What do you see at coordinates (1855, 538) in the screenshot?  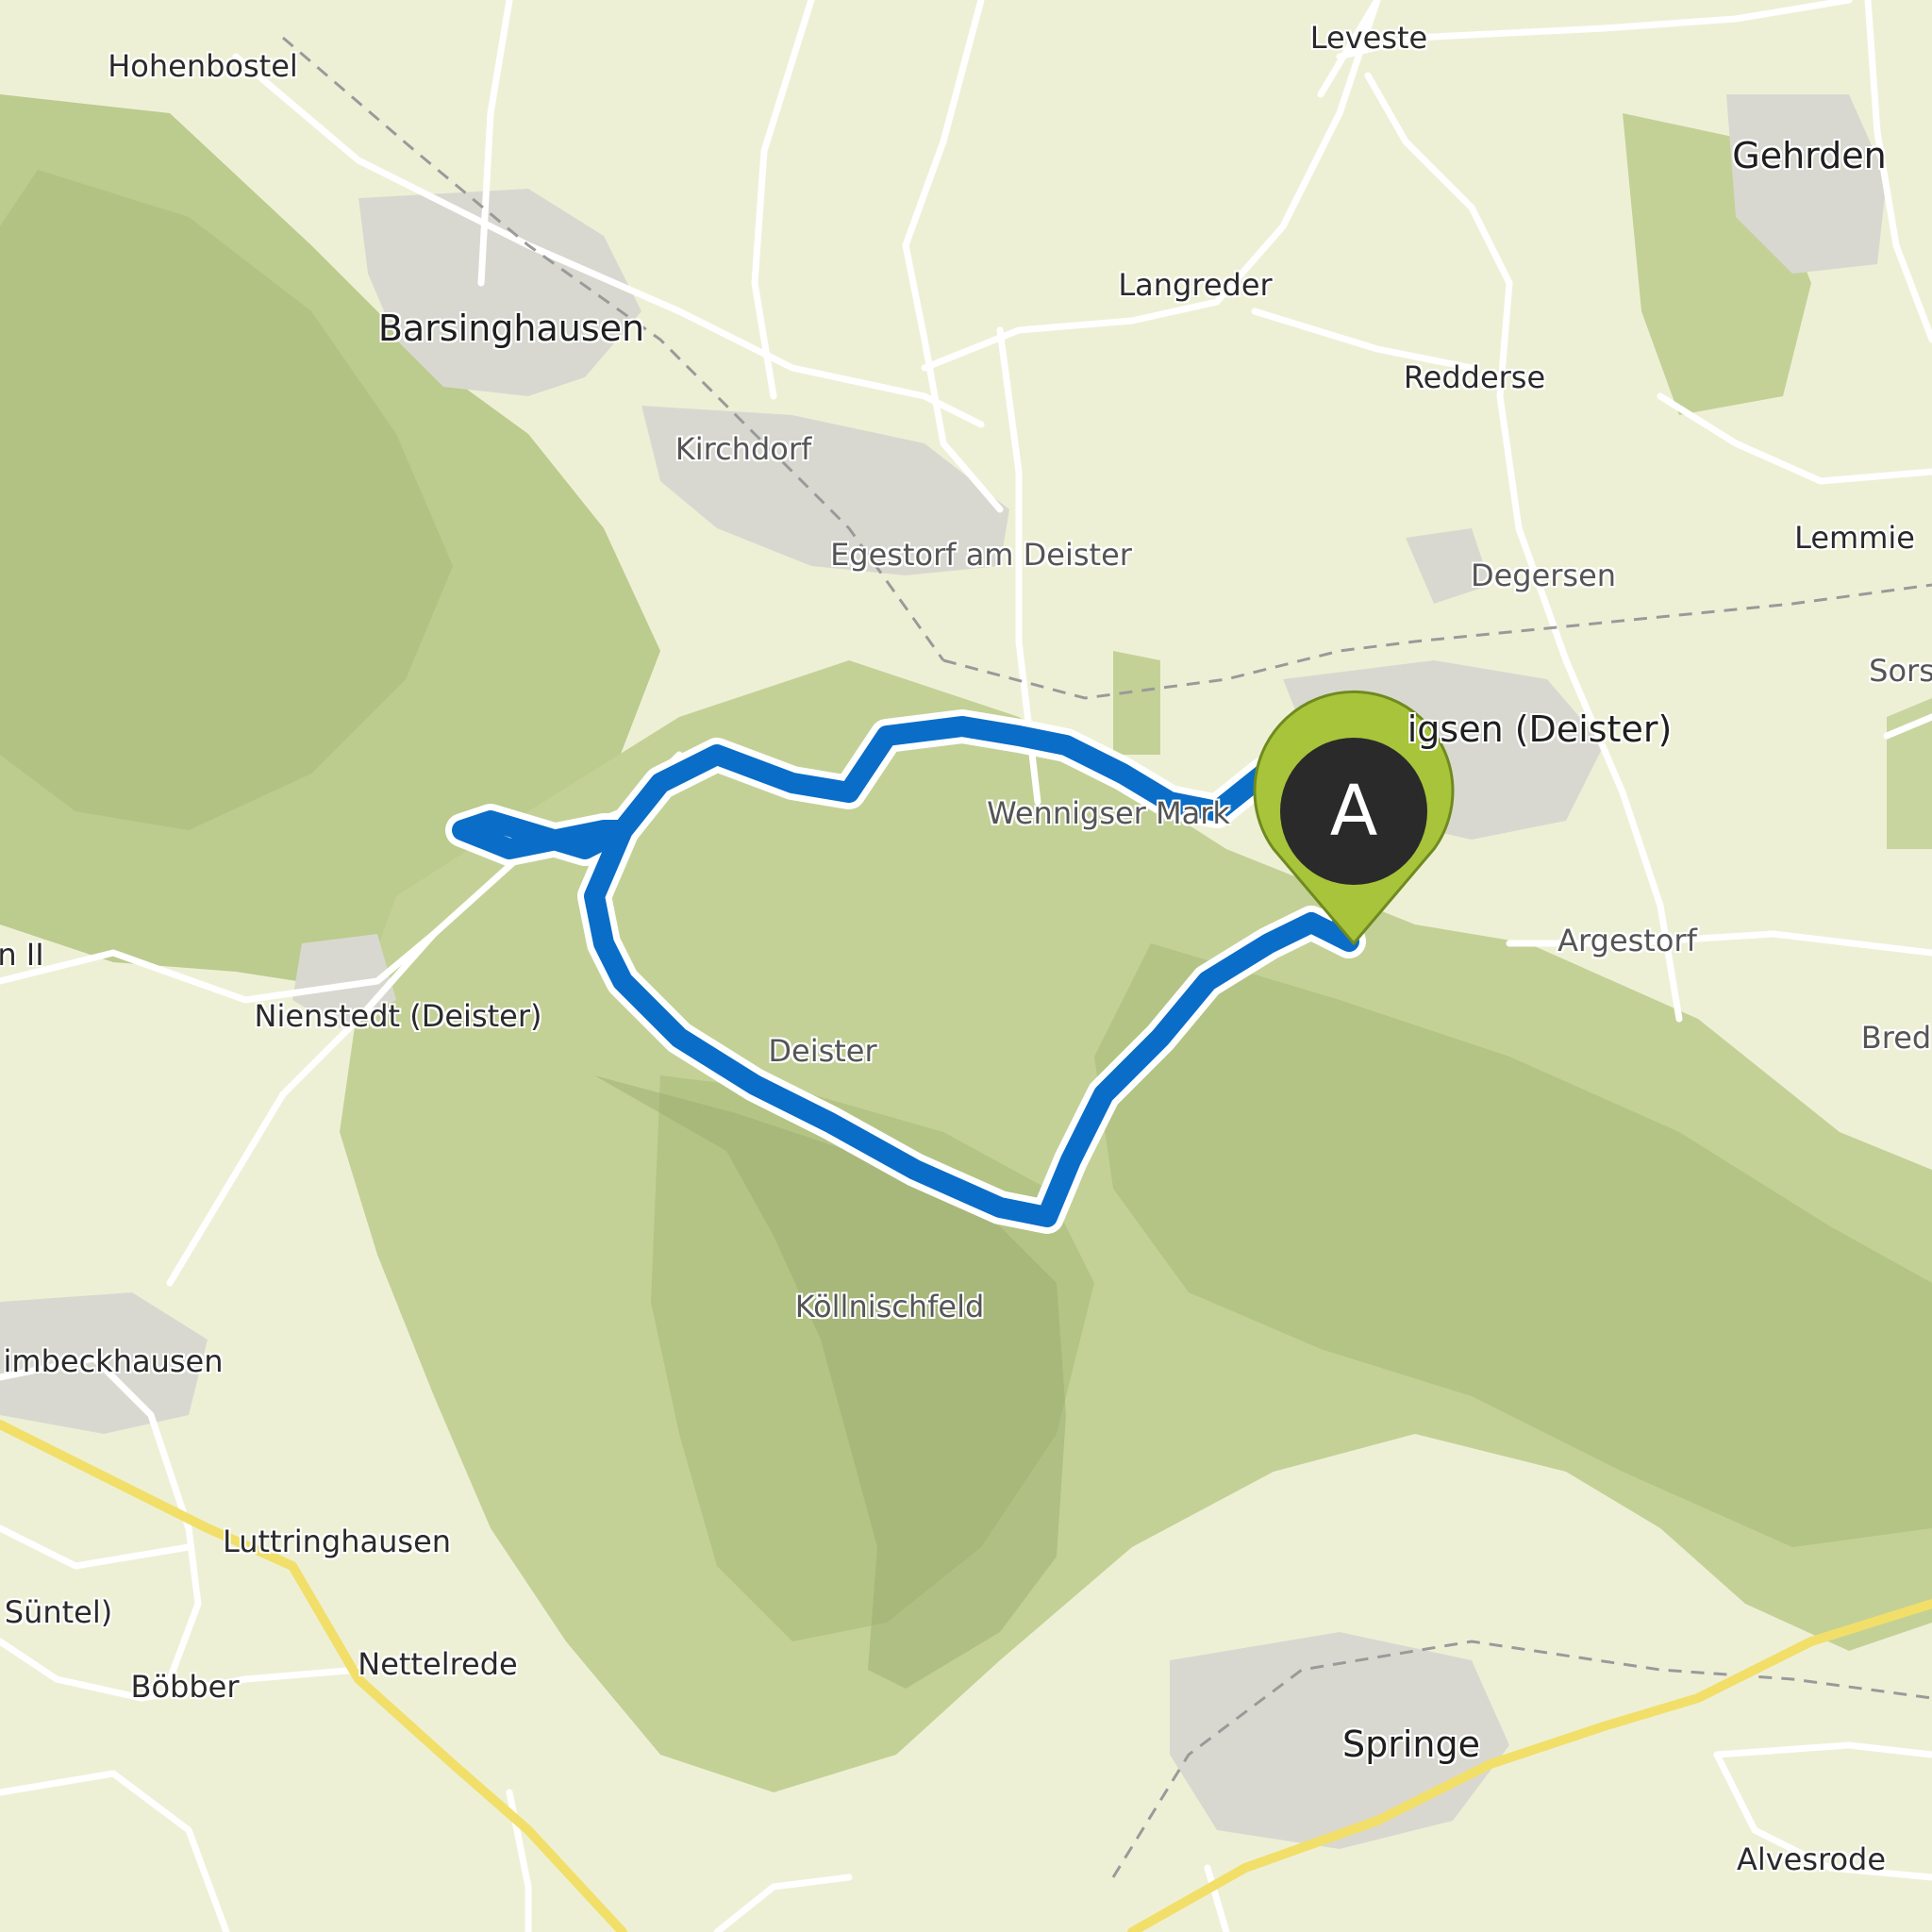 I see `place-label-lemmie: Lemmie` at bounding box center [1855, 538].